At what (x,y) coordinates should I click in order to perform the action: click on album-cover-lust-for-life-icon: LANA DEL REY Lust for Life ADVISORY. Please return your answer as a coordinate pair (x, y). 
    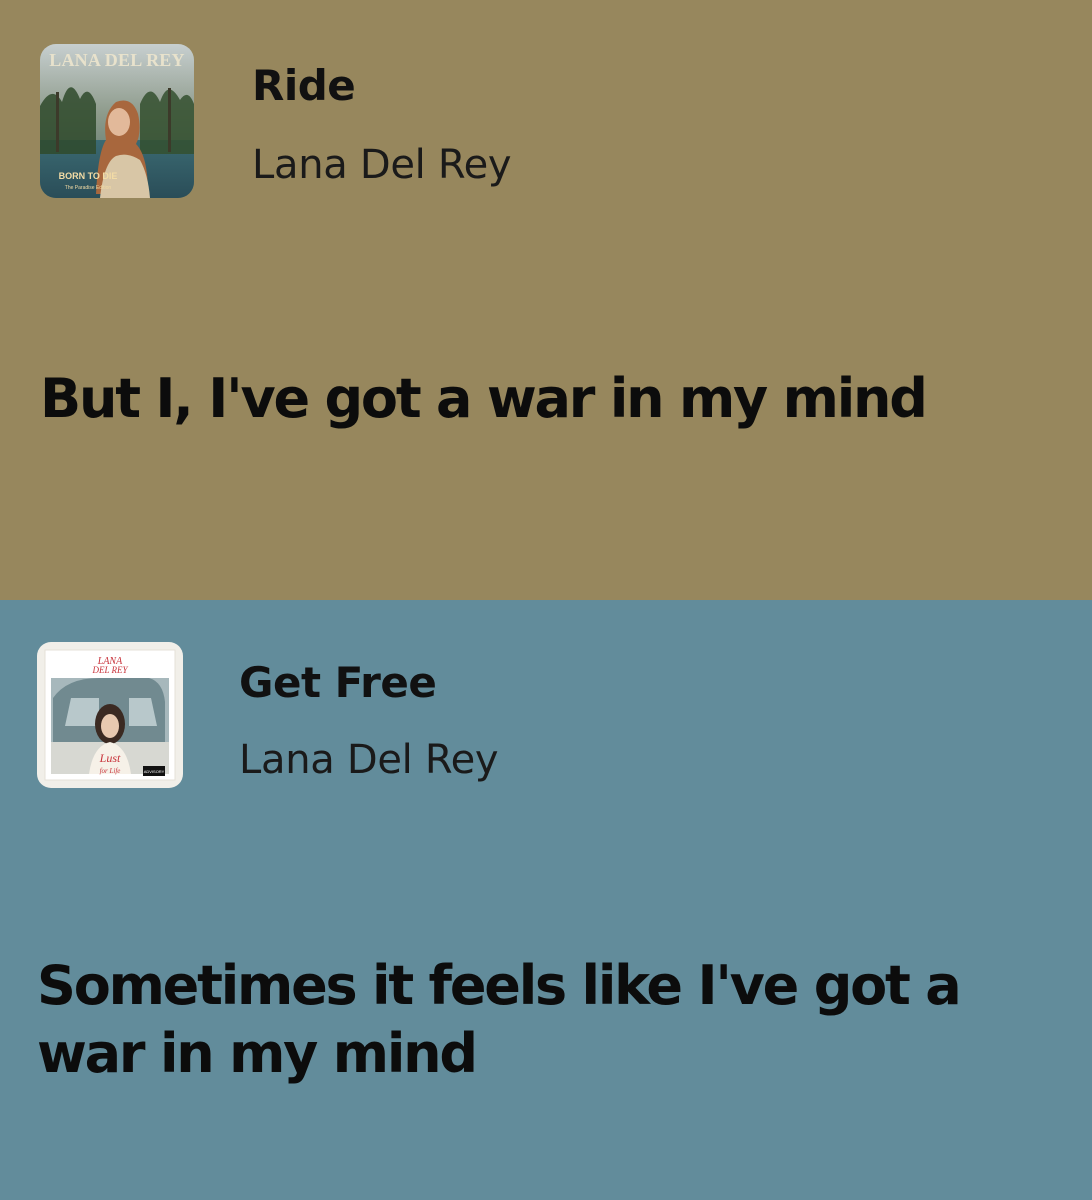
    Looking at the image, I should click on (110, 715).